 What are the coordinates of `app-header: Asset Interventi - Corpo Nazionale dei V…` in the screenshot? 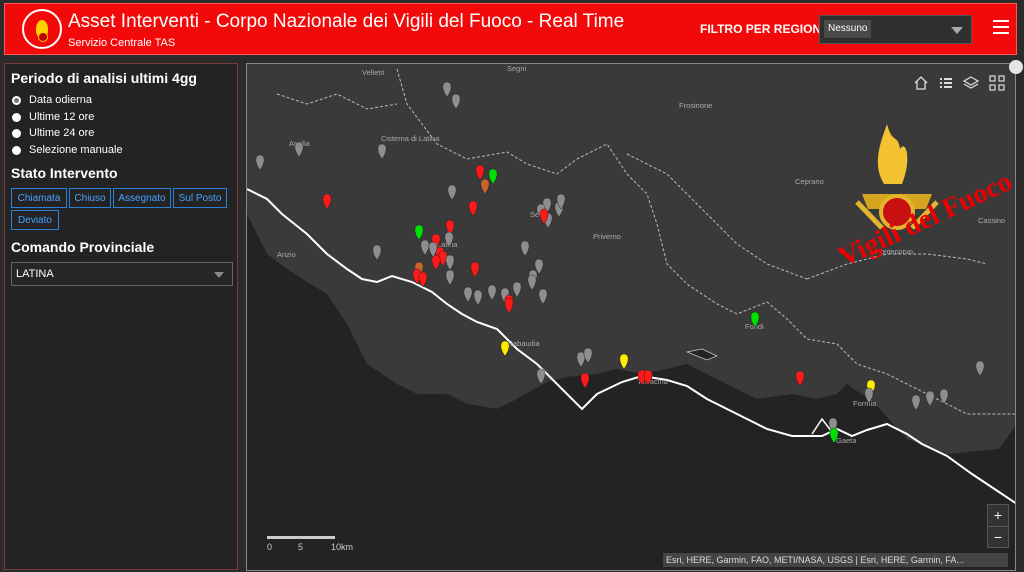 It's located at (510, 29).